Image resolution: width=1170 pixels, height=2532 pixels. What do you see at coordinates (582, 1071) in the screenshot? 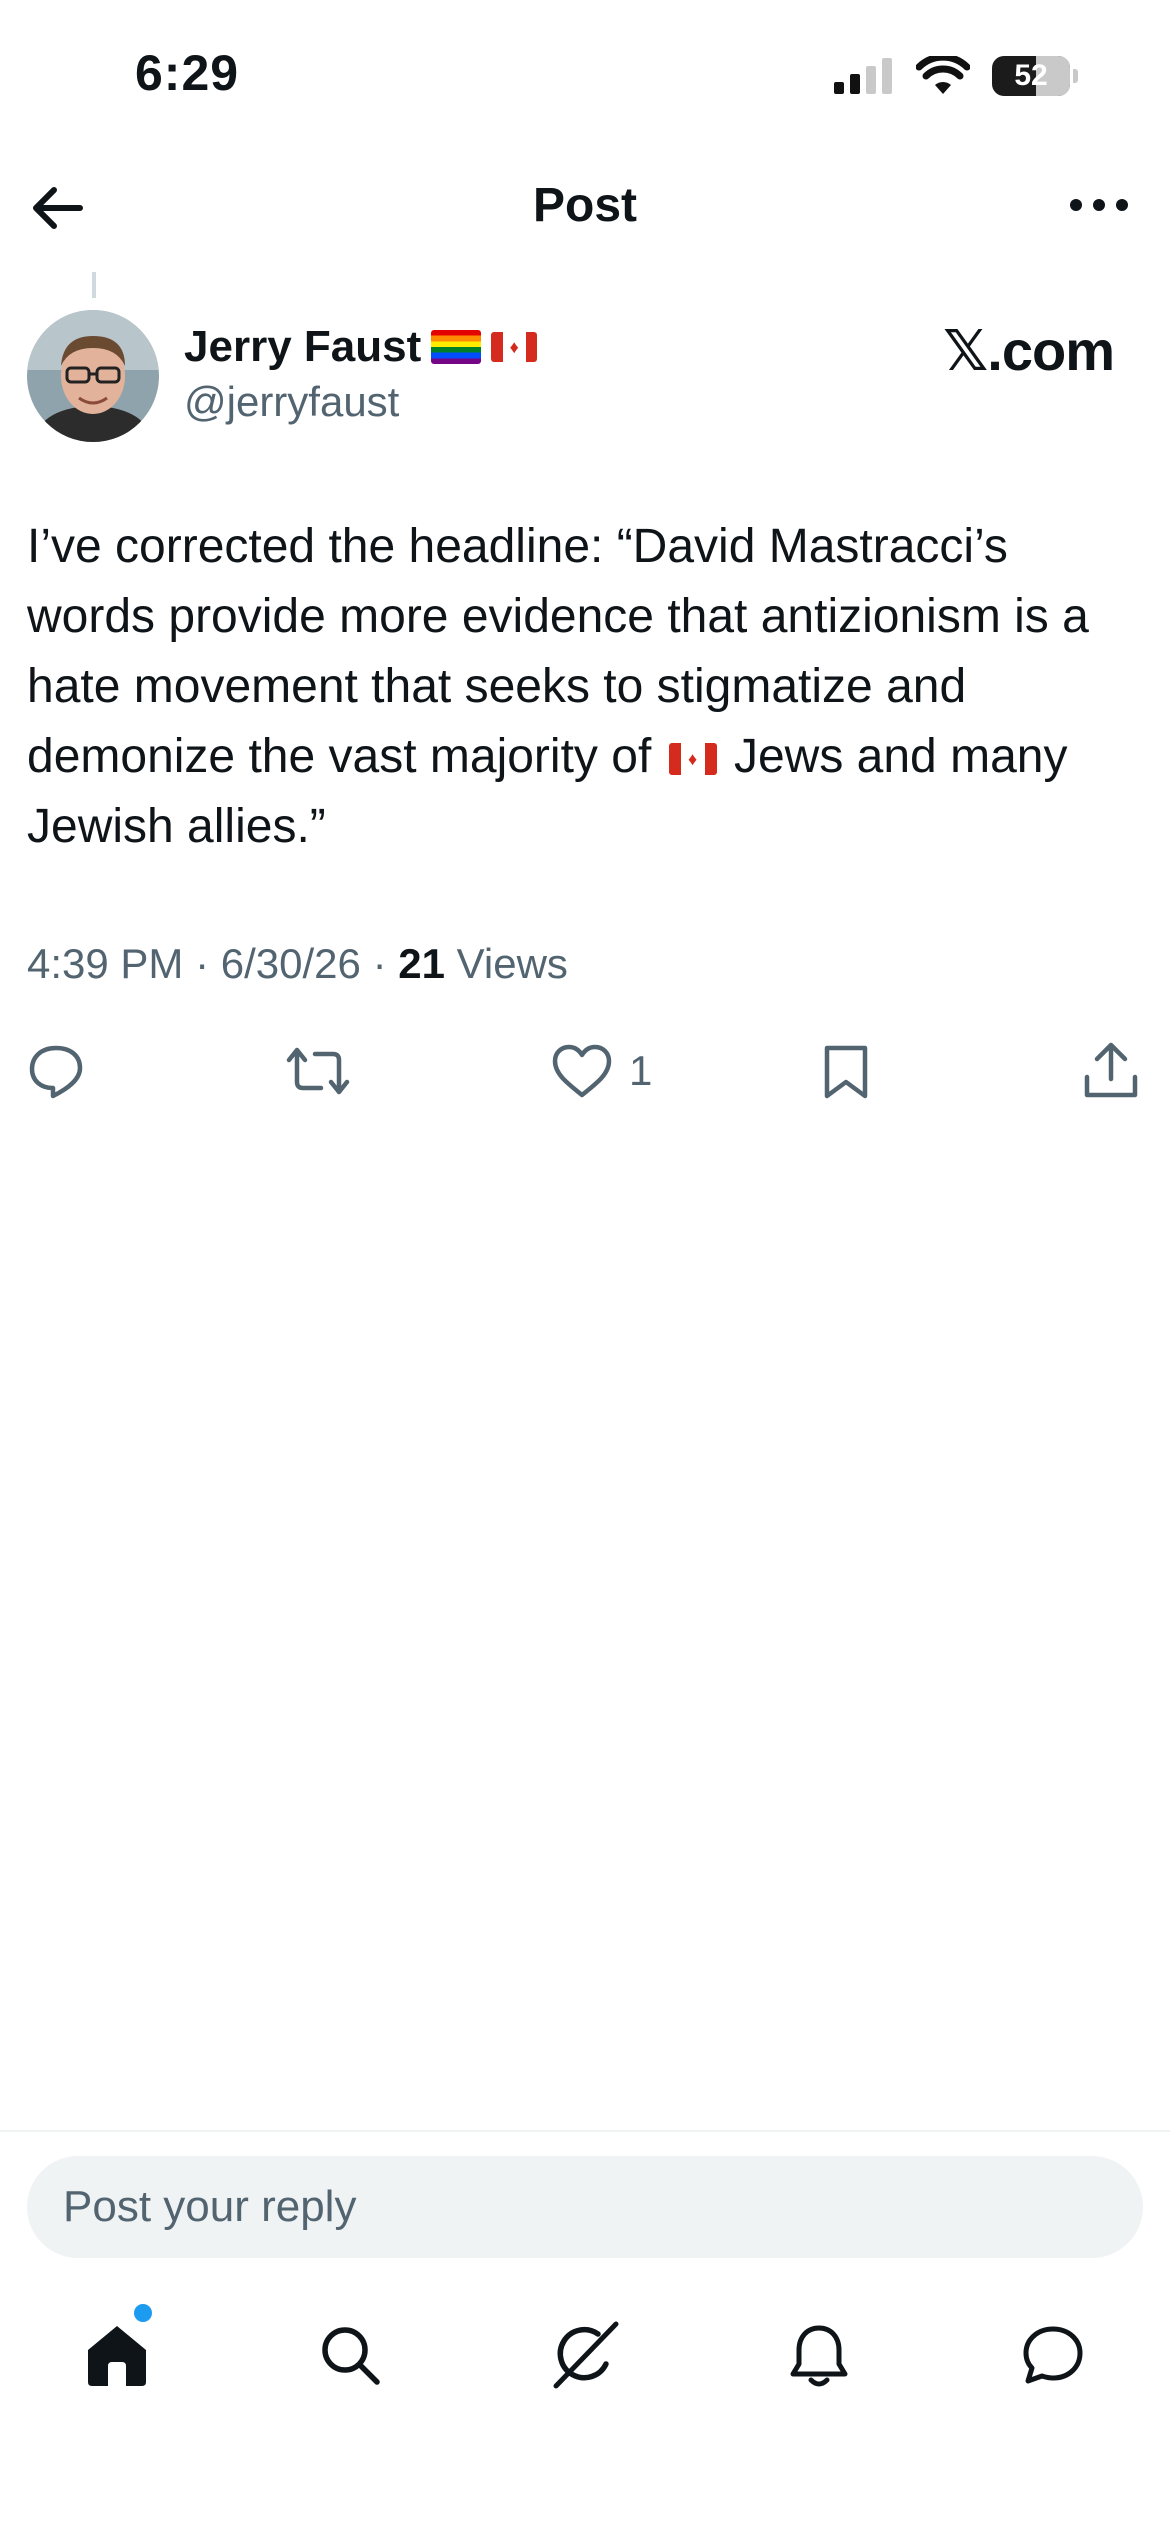
I see `heart-icon` at bounding box center [582, 1071].